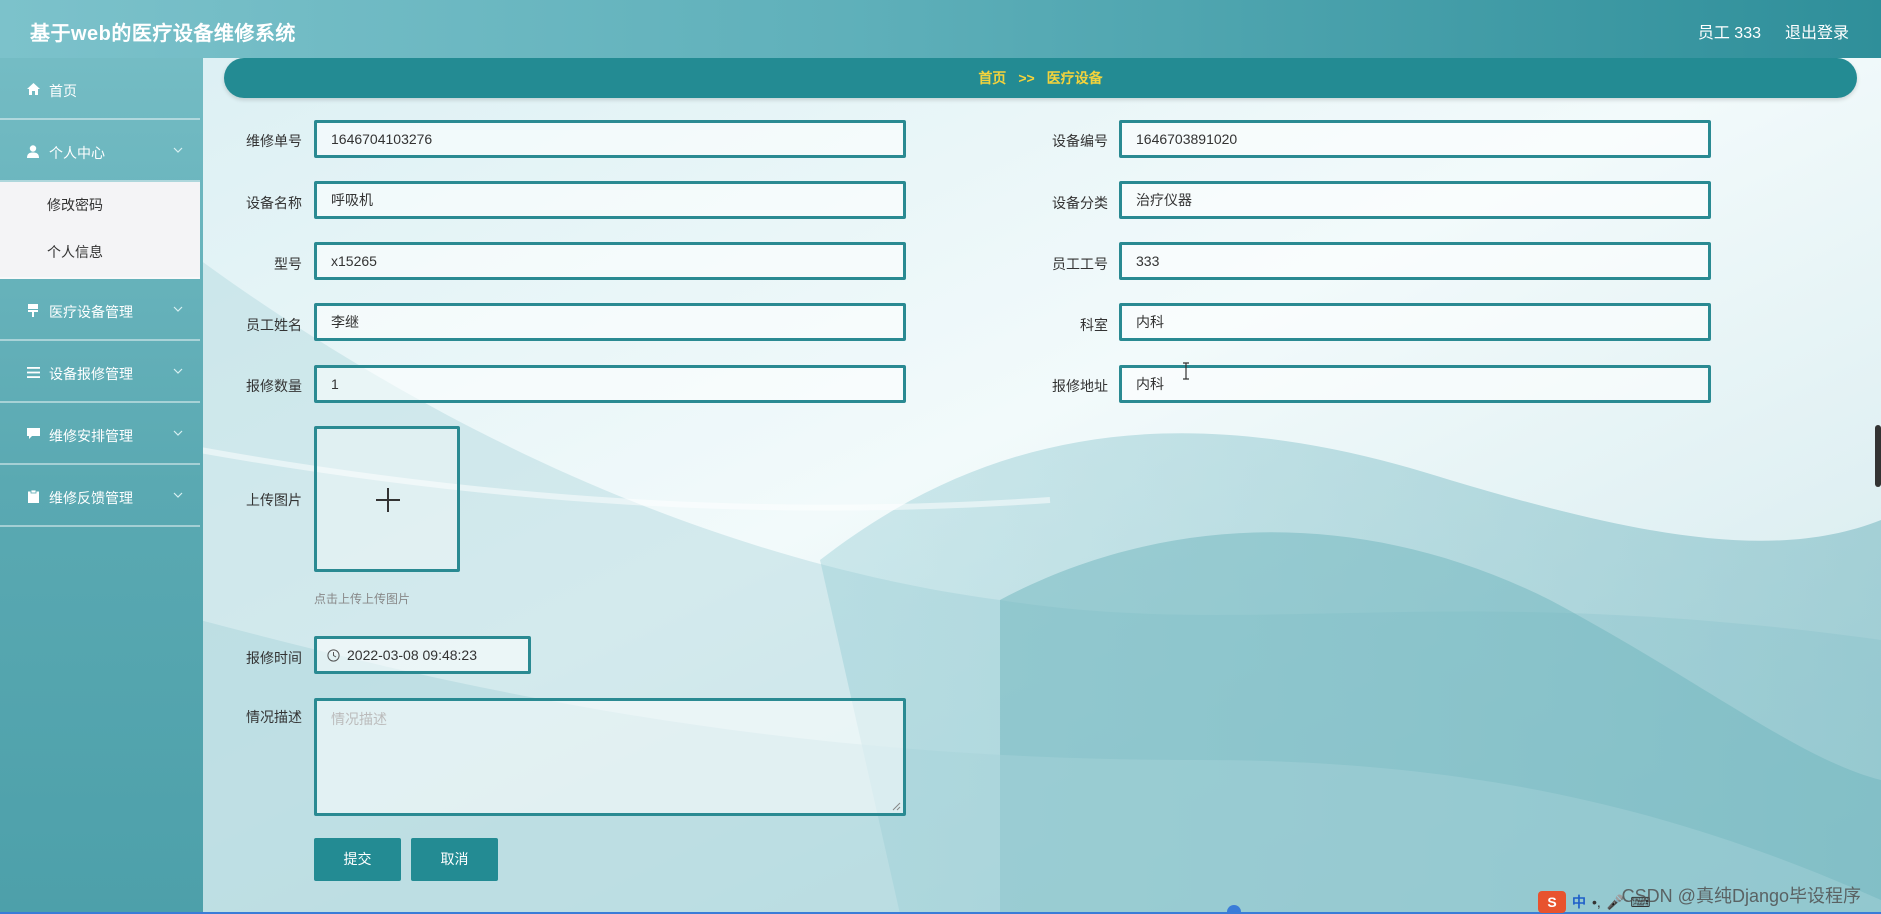 The image size is (1881, 914). I want to click on model-label: 型号, so click(288, 264).